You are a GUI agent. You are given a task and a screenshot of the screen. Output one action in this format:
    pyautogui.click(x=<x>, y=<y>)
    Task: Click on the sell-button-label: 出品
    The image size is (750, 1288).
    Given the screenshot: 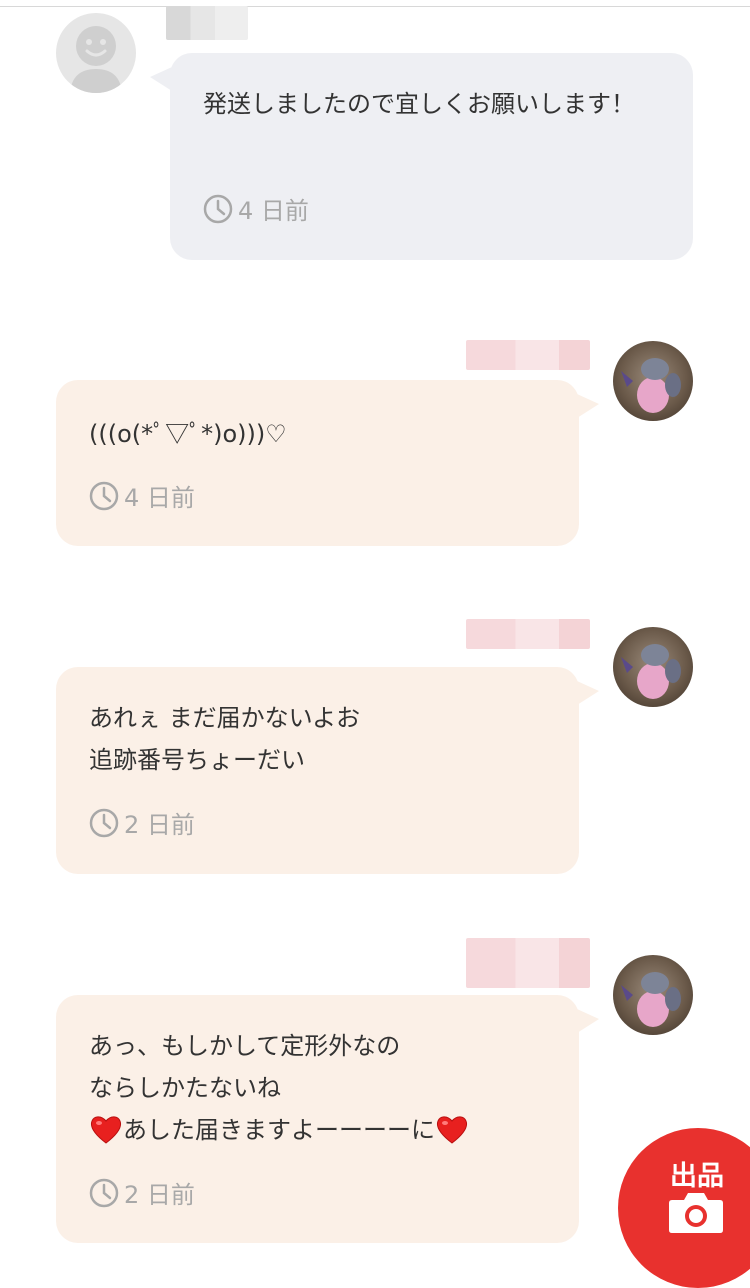 What is the action you would take?
    pyautogui.click(x=697, y=1176)
    